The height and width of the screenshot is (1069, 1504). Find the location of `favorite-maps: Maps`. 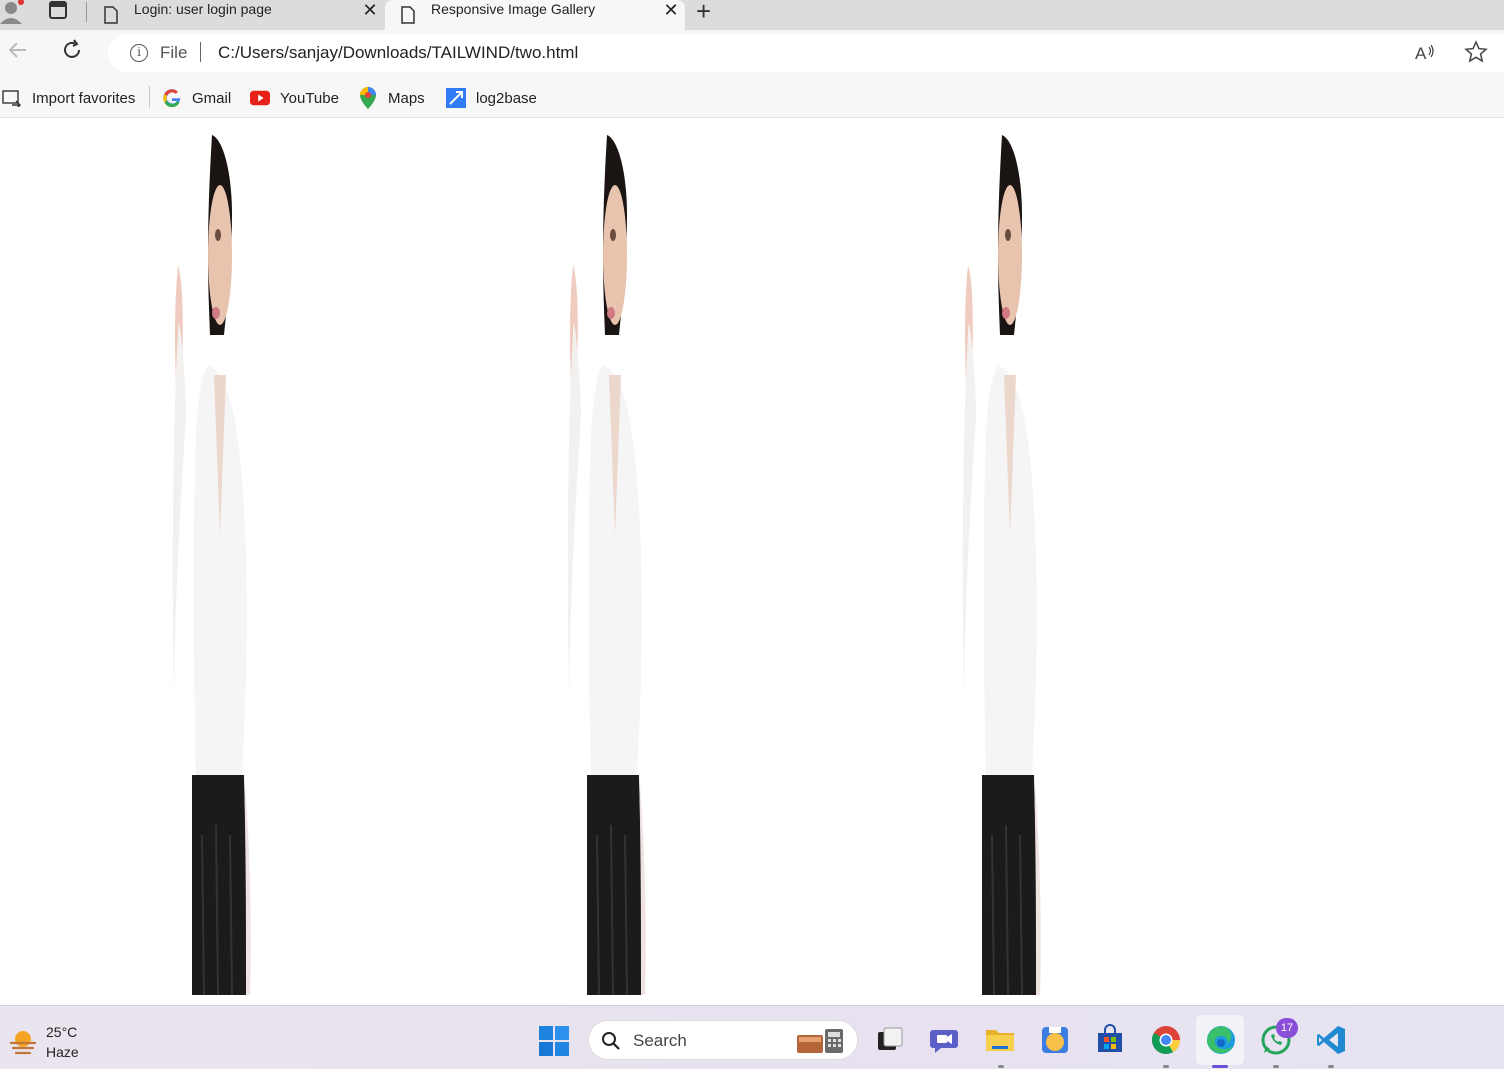

favorite-maps: Maps is located at coordinates (391, 98).